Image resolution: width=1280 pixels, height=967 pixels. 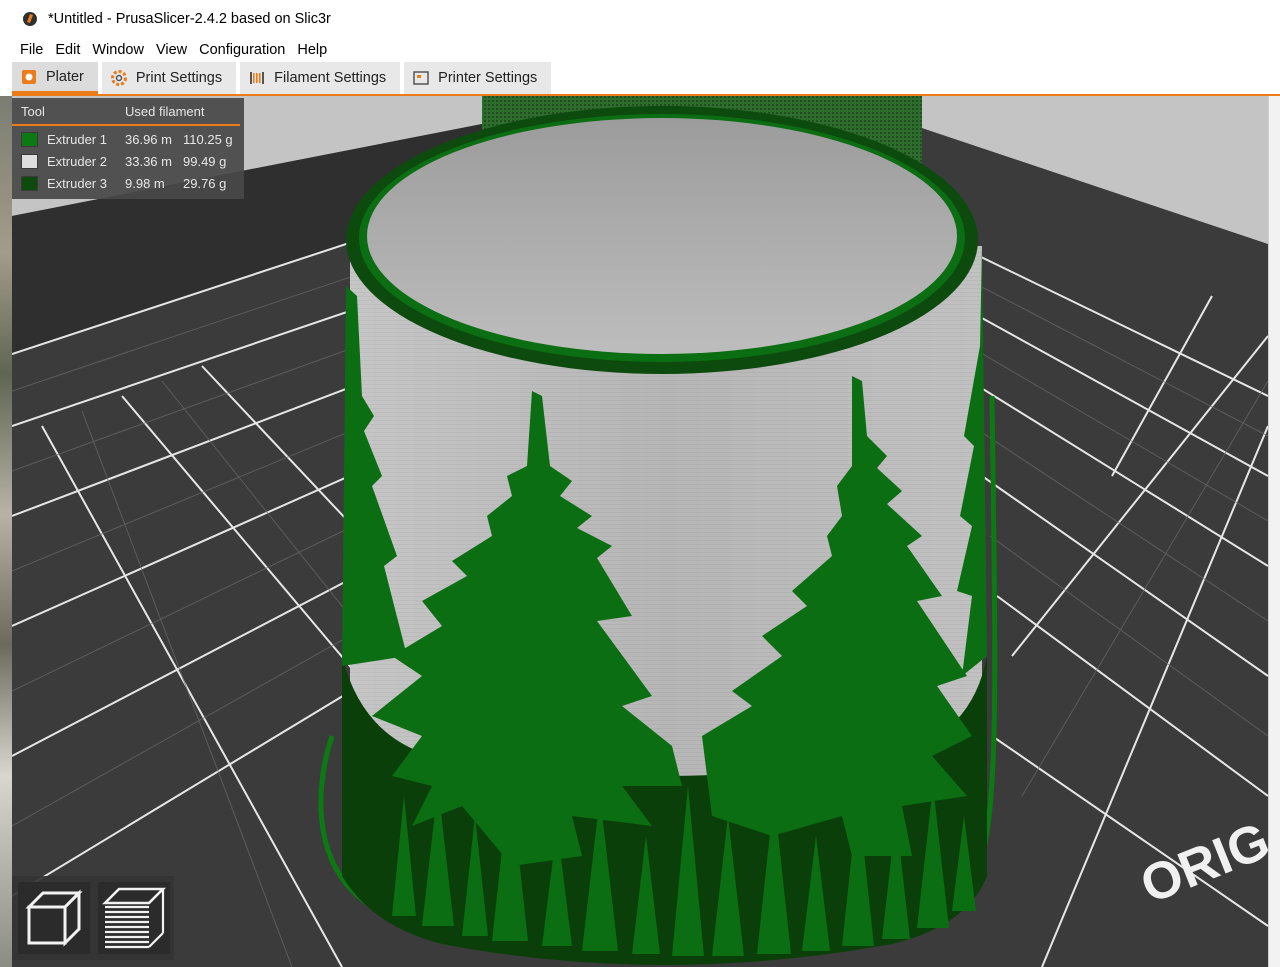 What do you see at coordinates (33, 111) in the screenshot?
I see `legend-header-tool: Tool` at bounding box center [33, 111].